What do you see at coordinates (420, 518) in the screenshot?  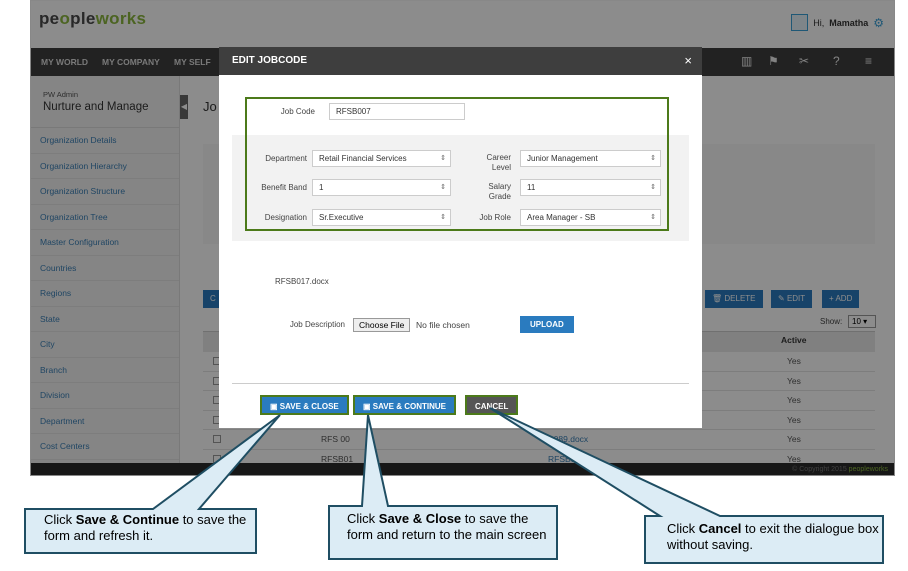 I see `callout-bold: Save & Close` at bounding box center [420, 518].